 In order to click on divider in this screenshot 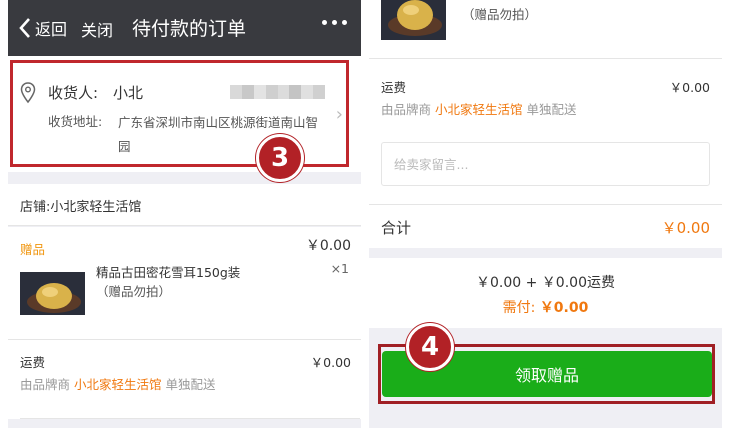, I will do `click(190, 418)`.